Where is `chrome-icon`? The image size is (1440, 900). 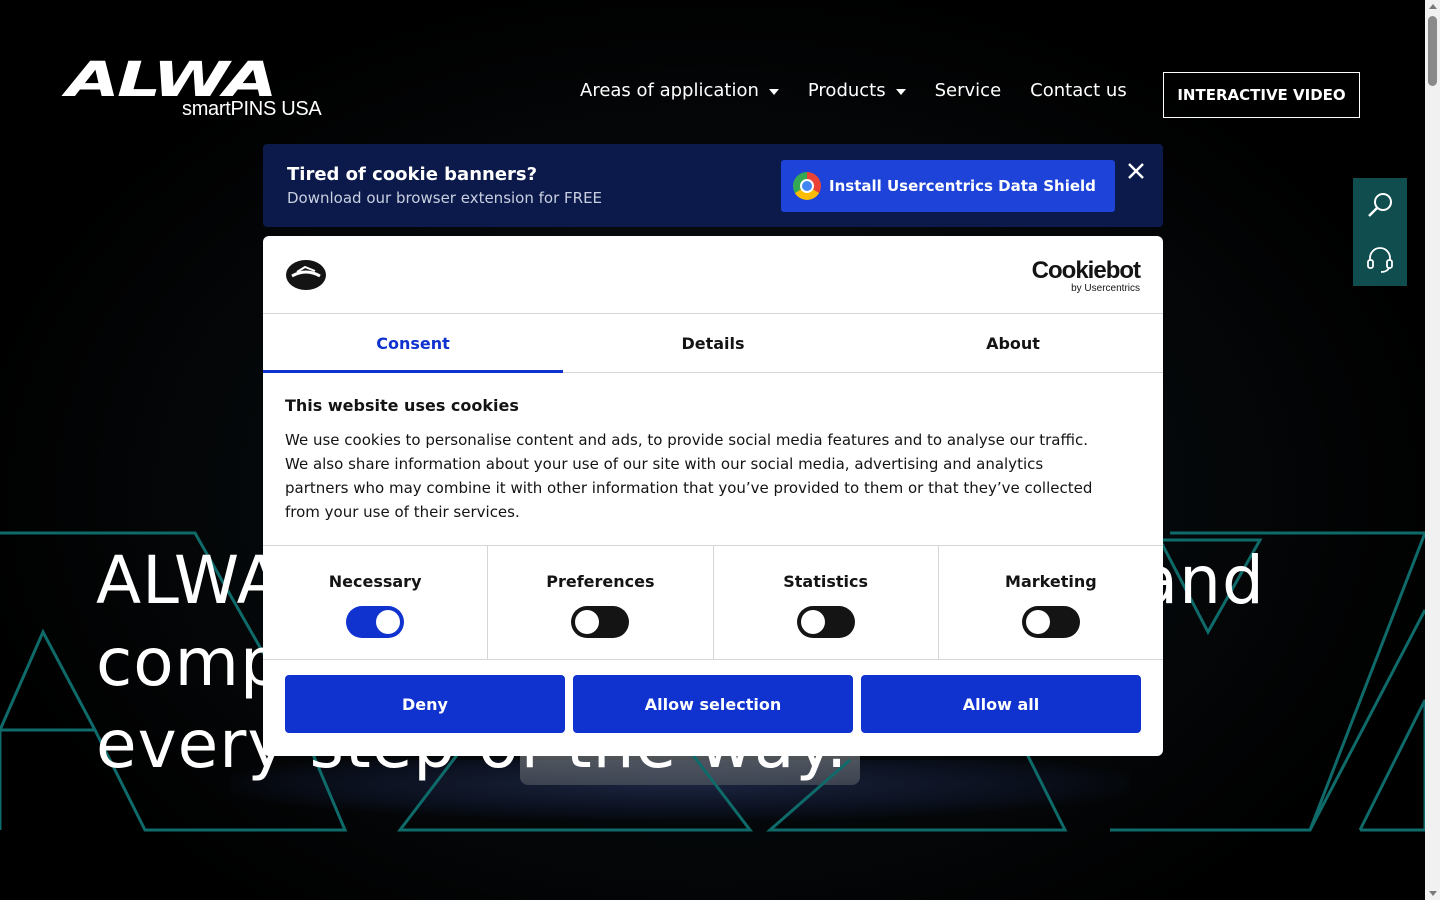
chrome-icon is located at coordinates (807, 186).